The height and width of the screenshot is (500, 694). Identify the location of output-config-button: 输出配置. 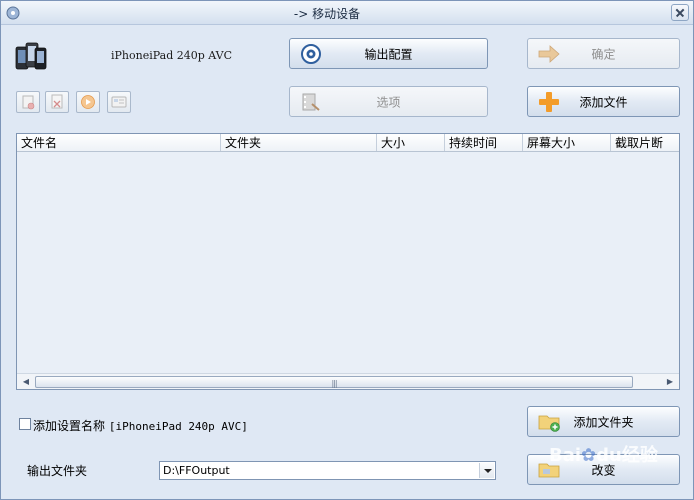
(388, 53).